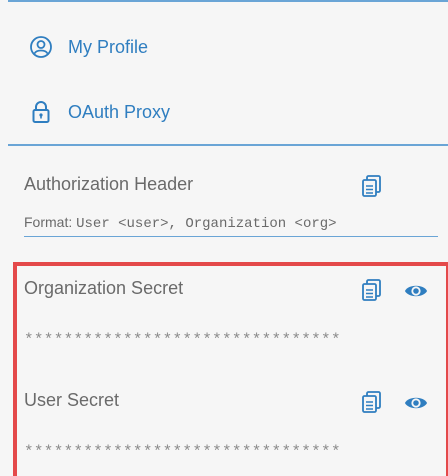 The height and width of the screenshot is (476, 448). I want to click on org-secret-masked-value: ********************************, so click(182, 340).